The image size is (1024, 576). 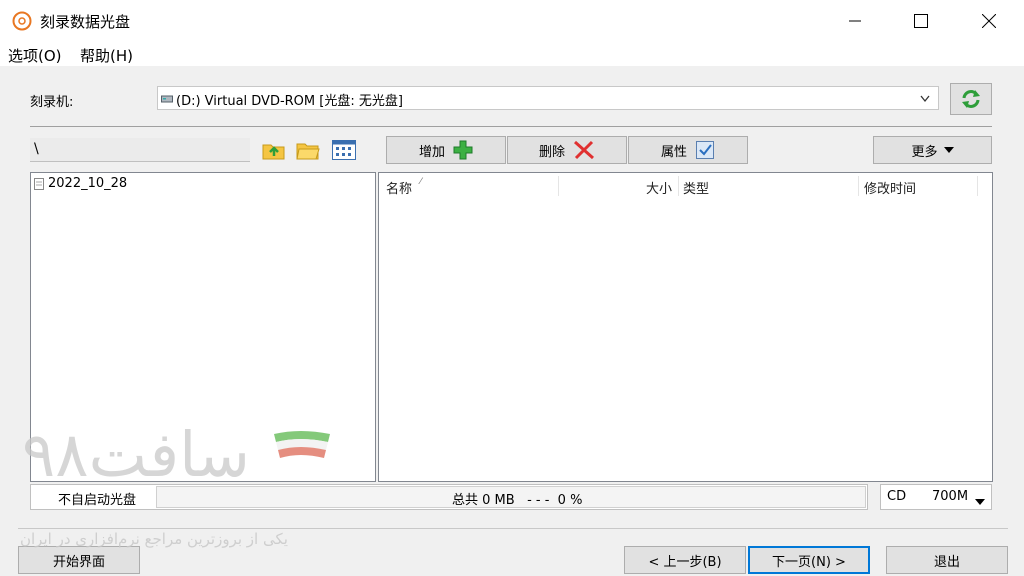 I want to click on window-title: 刻录数据光盘, so click(x=85, y=22).